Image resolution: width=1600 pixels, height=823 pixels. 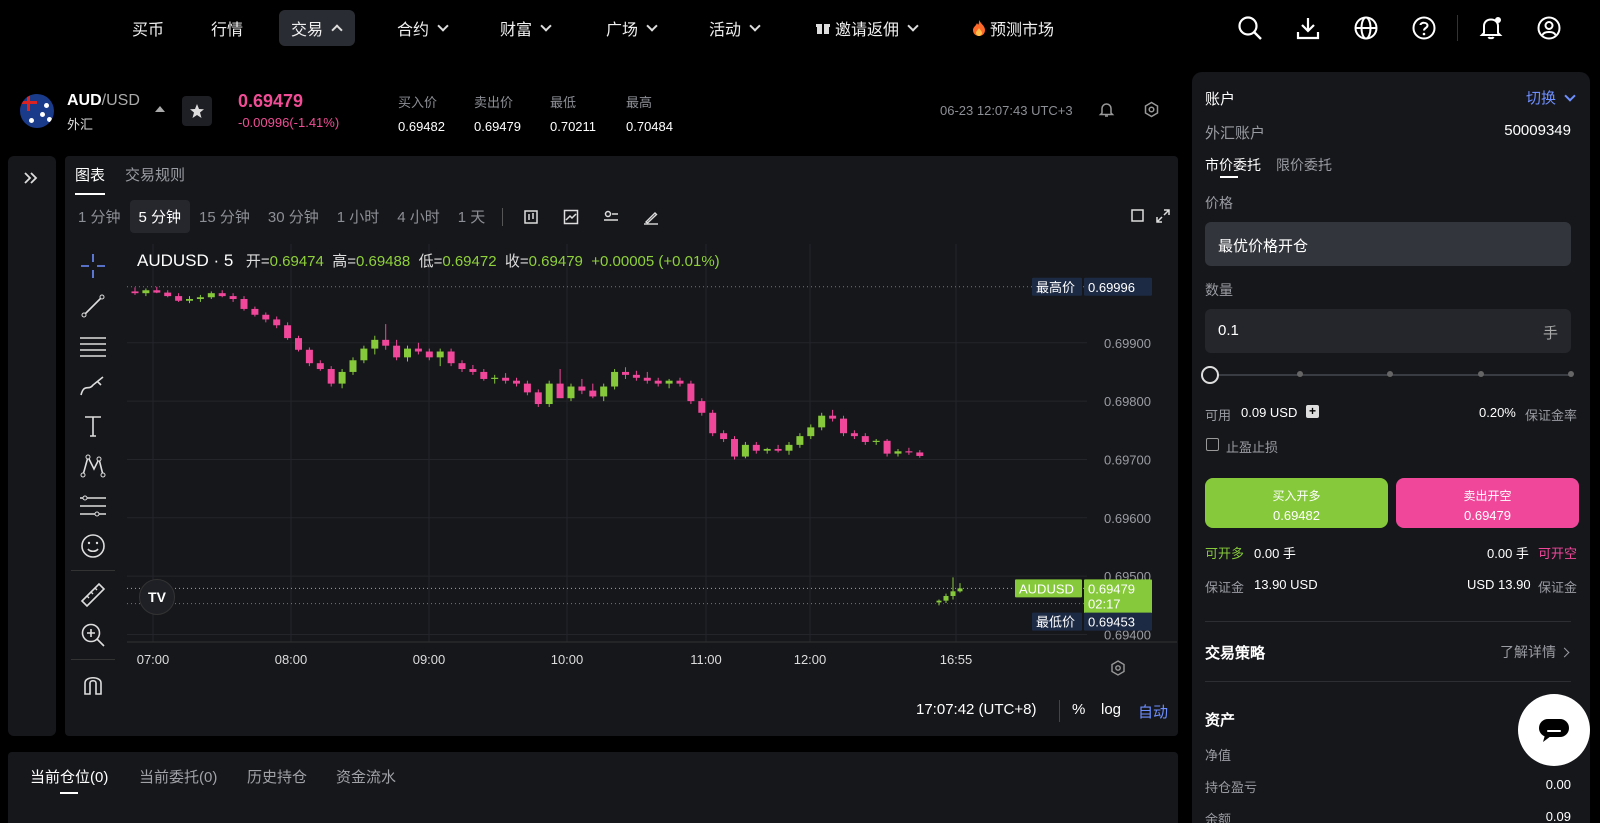 What do you see at coordinates (1225, 553) in the screenshot?
I see `can-long-label: 可开多` at bounding box center [1225, 553].